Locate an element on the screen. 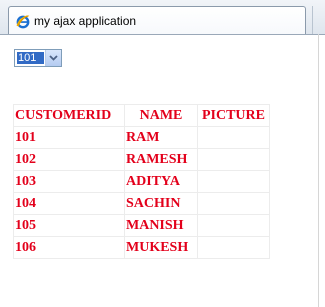  table-header-row: CUSTOMERID NAME PICTURE is located at coordinates (141, 115).